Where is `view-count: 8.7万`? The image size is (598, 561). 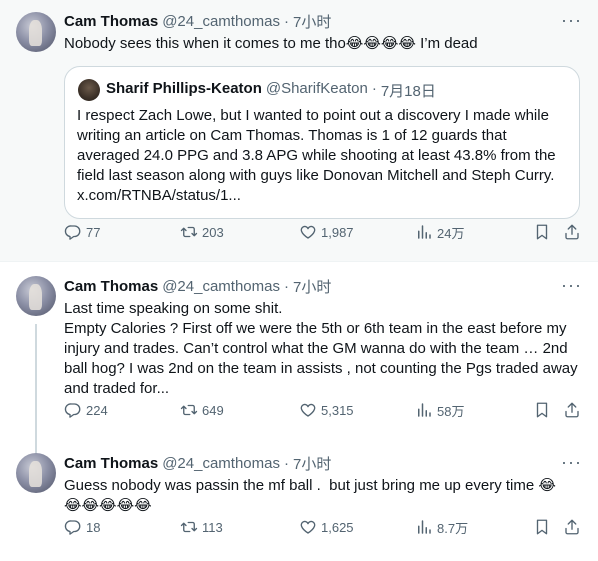
view-count: 8.7万 is located at coordinates (453, 528).